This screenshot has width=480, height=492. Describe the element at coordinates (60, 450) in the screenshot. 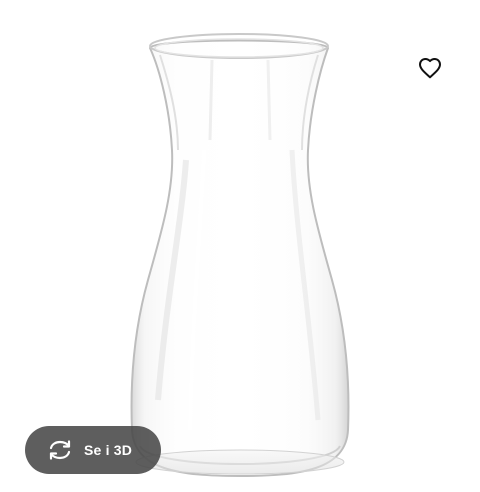

I see `rotate-3d-icon` at that location.